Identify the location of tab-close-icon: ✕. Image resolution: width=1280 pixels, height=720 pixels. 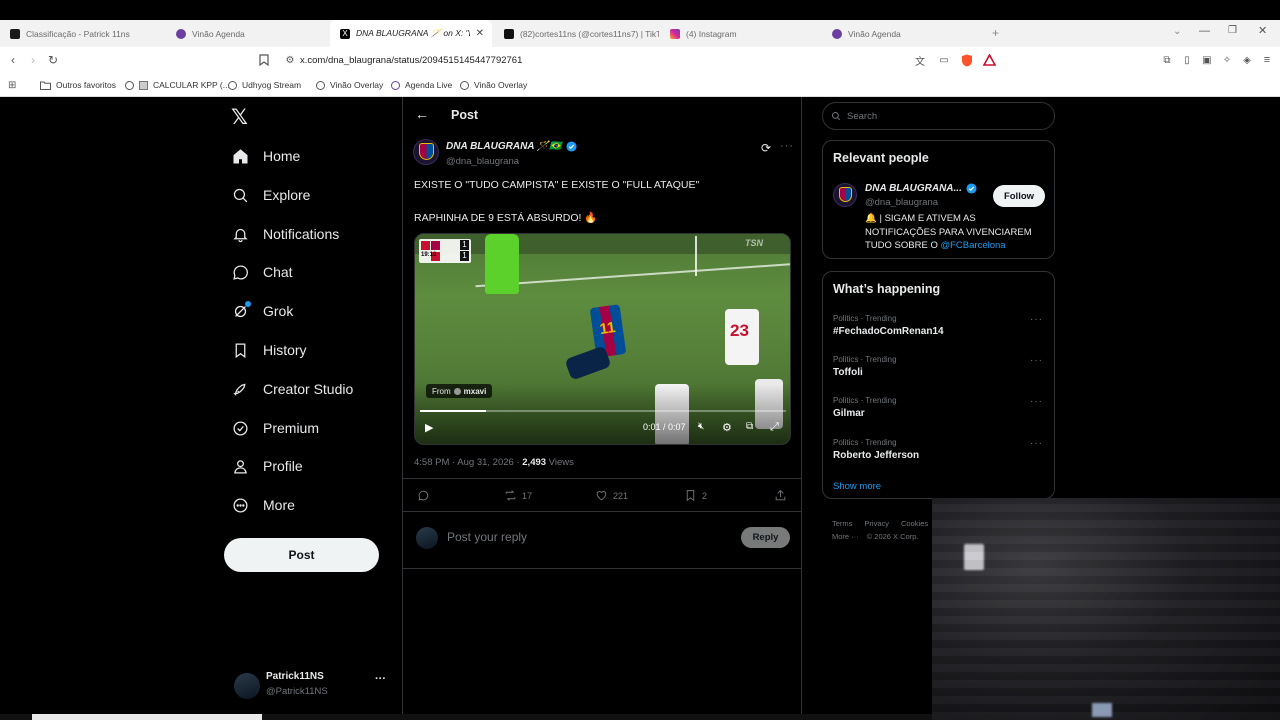
(480, 33).